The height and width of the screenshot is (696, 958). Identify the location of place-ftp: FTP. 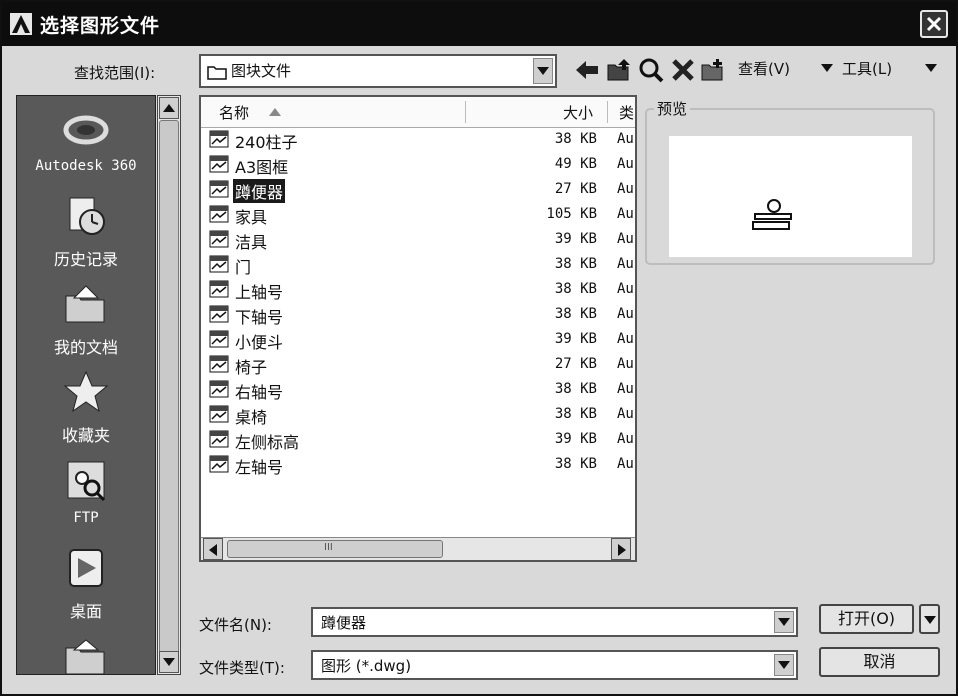
(86, 492).